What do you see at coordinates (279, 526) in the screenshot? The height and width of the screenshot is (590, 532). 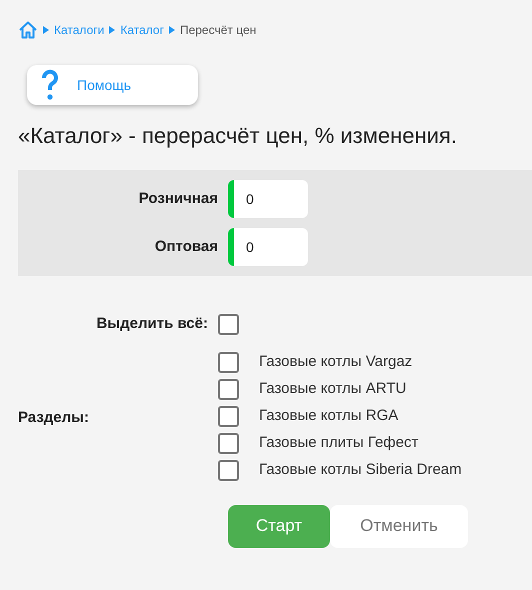 I see `start-button: Старт` at bounding box center [279, 526].